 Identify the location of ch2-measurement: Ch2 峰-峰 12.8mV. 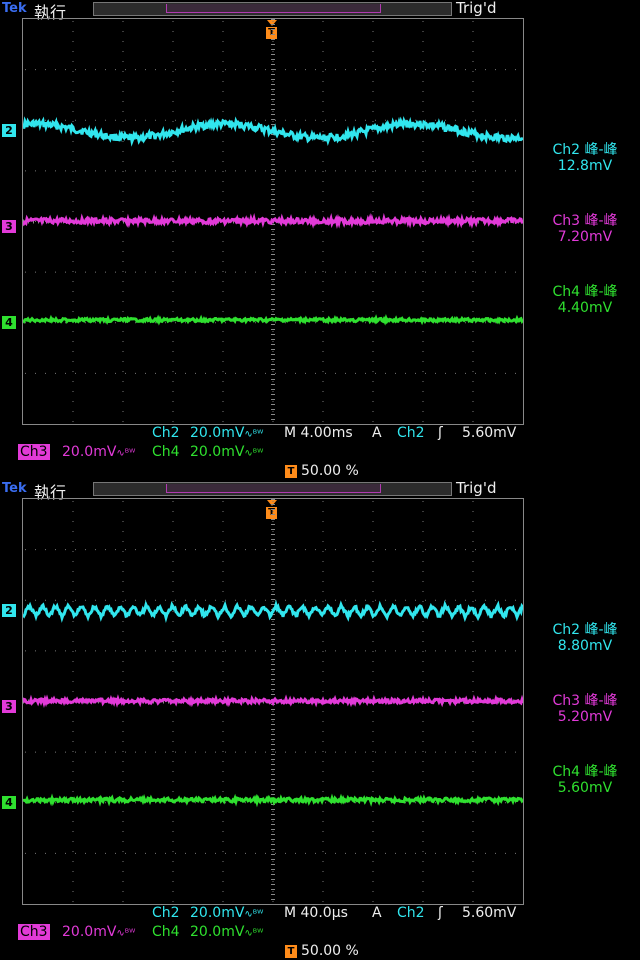
(585, 158).